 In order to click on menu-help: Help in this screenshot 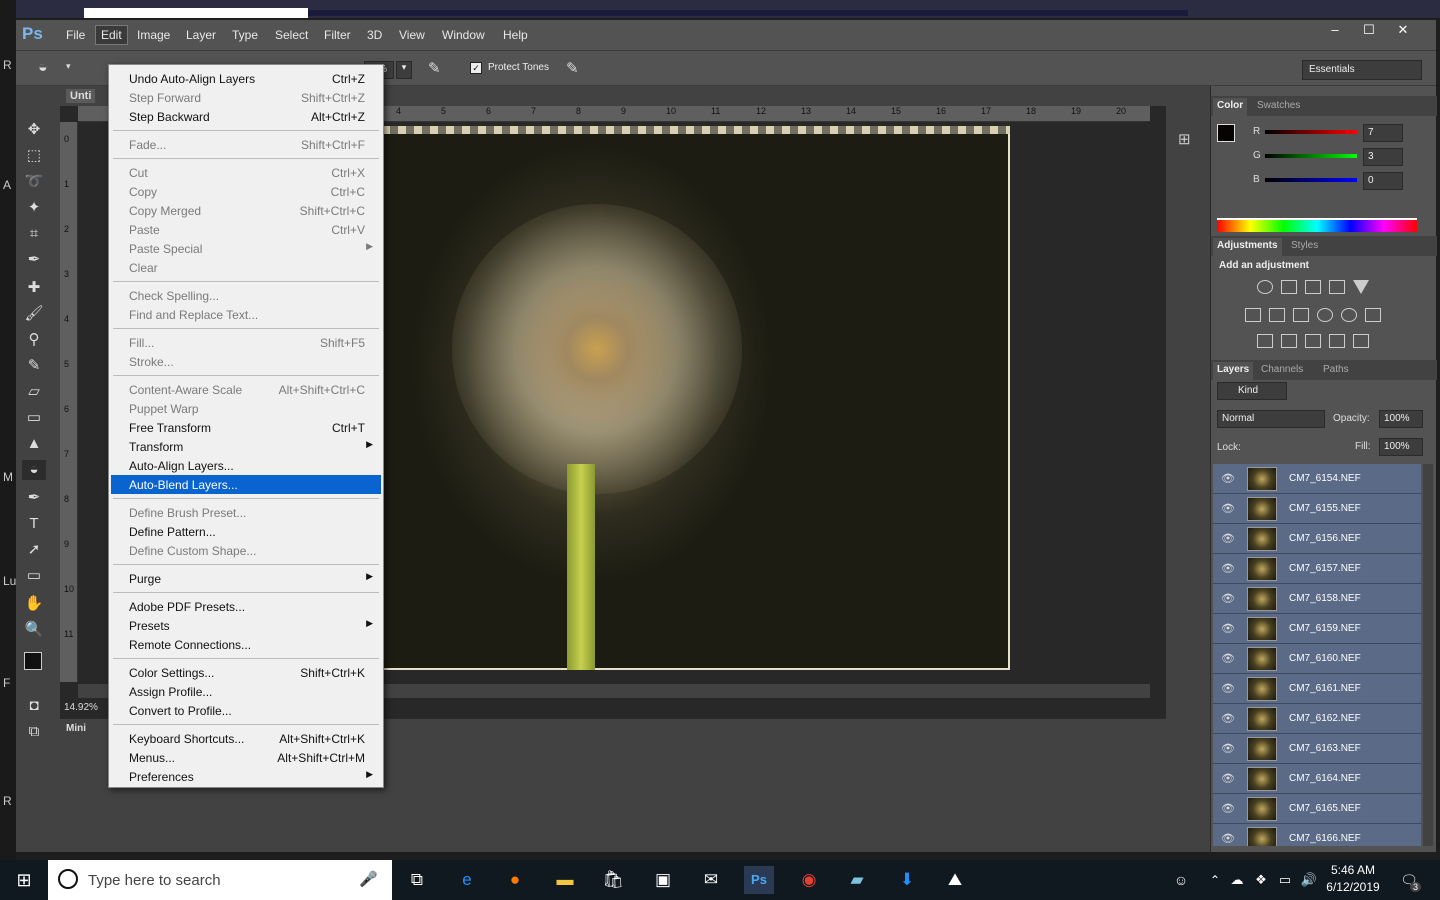, I will do `click(515, 35)`.